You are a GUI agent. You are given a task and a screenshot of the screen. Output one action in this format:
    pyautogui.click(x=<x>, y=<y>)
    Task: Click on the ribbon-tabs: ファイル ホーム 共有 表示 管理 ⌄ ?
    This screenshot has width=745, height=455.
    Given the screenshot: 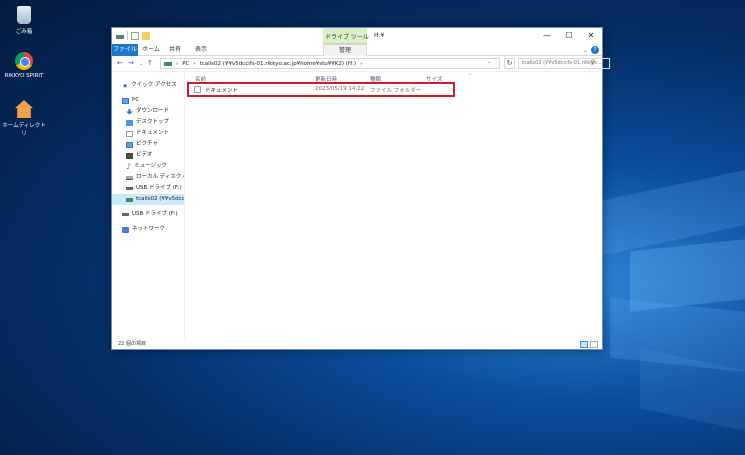 What is the action you would take?
    pyautogui.click(x=357, y=50)
    